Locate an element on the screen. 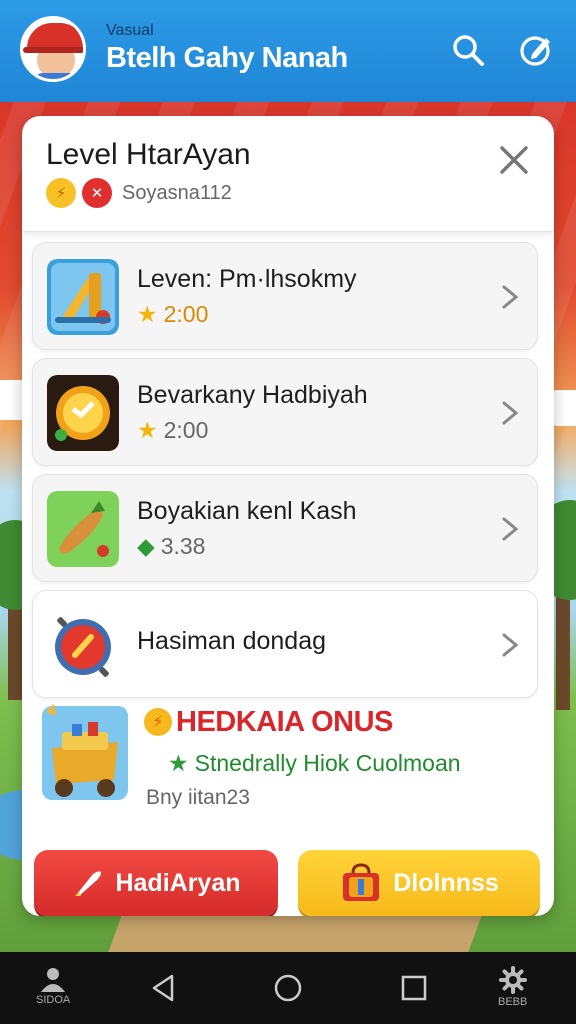  golden-coin-icon is located at coordinates (83, 413).